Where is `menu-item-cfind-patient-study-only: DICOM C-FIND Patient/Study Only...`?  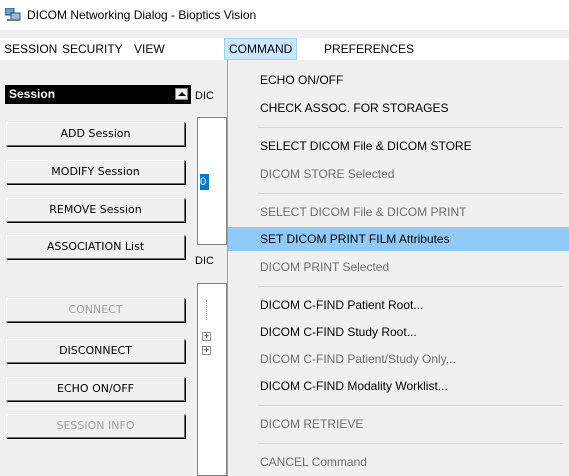
menu-item-cfind-patient-study-only: DICOM C-FIND Patient/Study Only... is located at coordinates (398, 359).